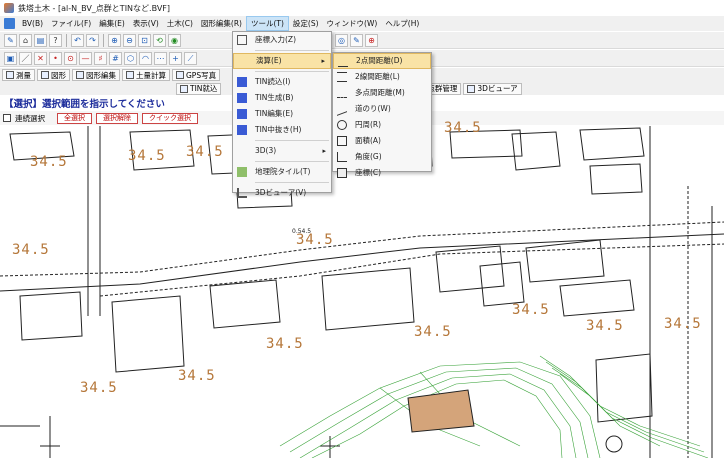 The width and height of the screenshot is (724, 458). What do you see at coordinates (92, 40) in the screenshot?
I see `redo-icon: ↷` at bounding box center [92, 40].